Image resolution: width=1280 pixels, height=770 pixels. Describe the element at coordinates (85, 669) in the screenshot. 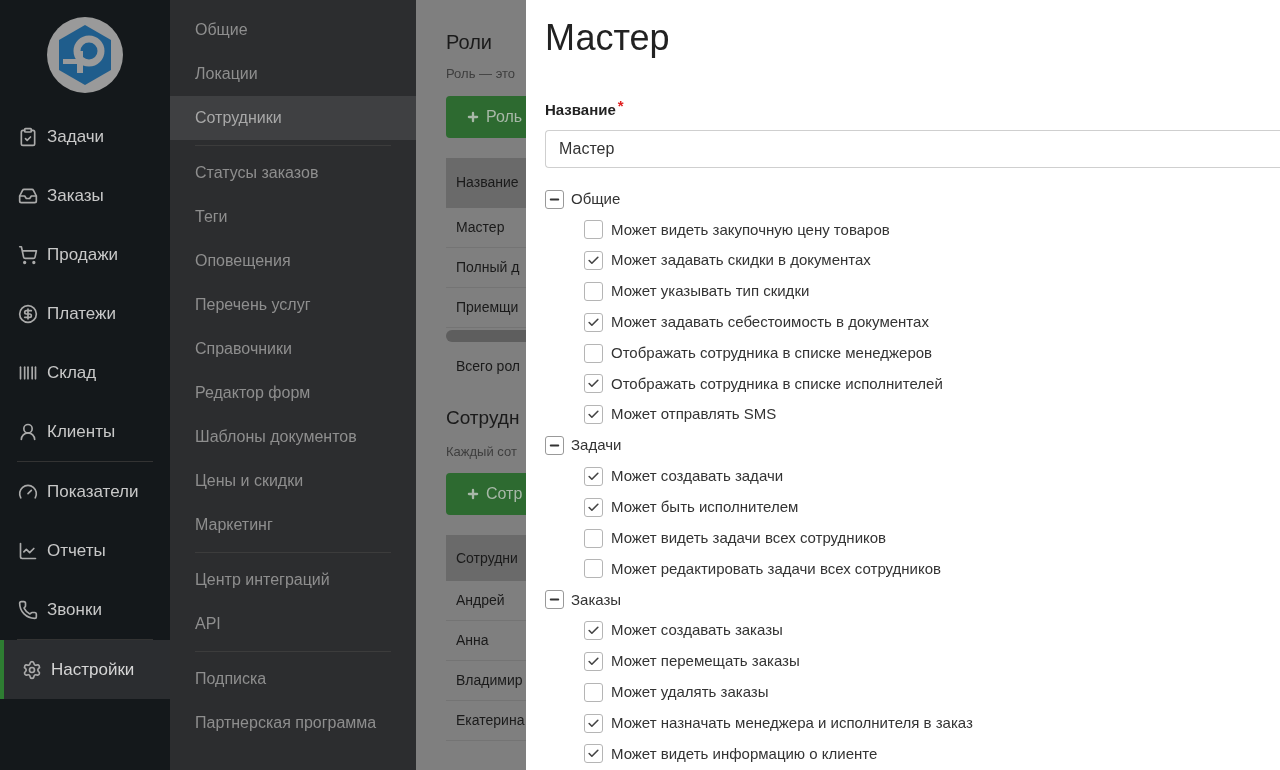

I see `nav-item: Настройки` at that location.